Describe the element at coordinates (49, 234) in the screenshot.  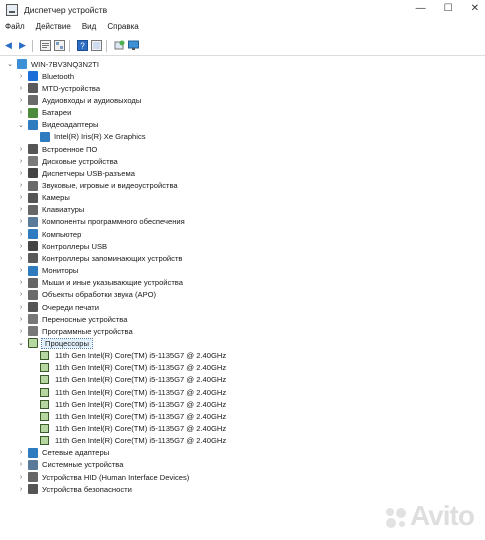
I see `category-item: › Компьютер` at that location.